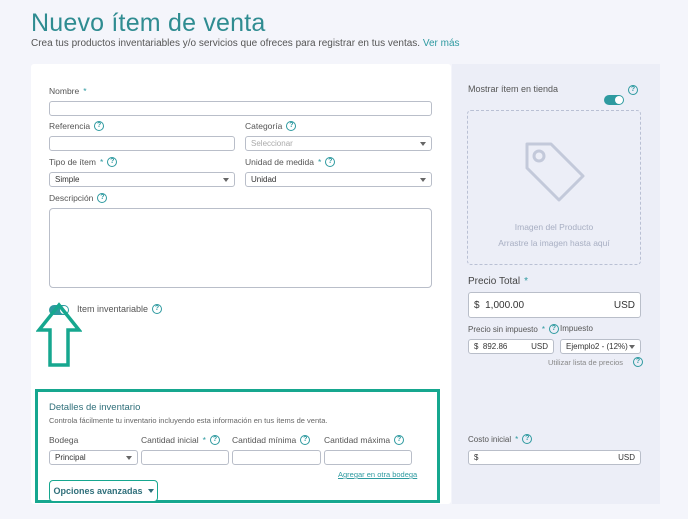  I want to click on precio-total-label: Precio Total *, so click(498, 281).